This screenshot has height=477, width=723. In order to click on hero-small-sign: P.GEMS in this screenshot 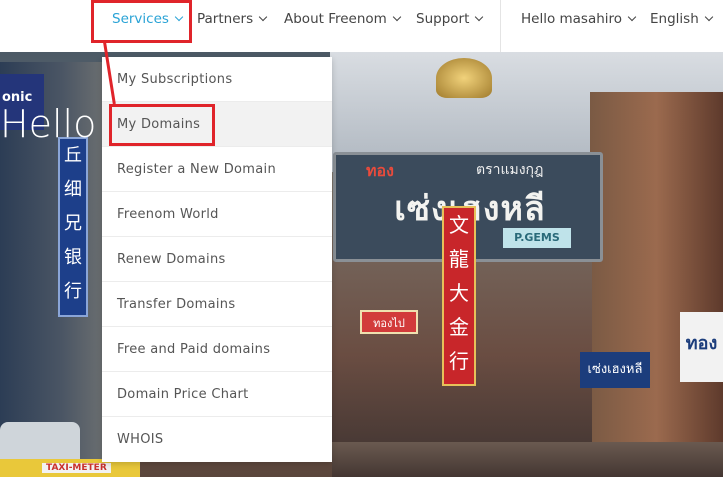, I will do `click(537, 238)`.